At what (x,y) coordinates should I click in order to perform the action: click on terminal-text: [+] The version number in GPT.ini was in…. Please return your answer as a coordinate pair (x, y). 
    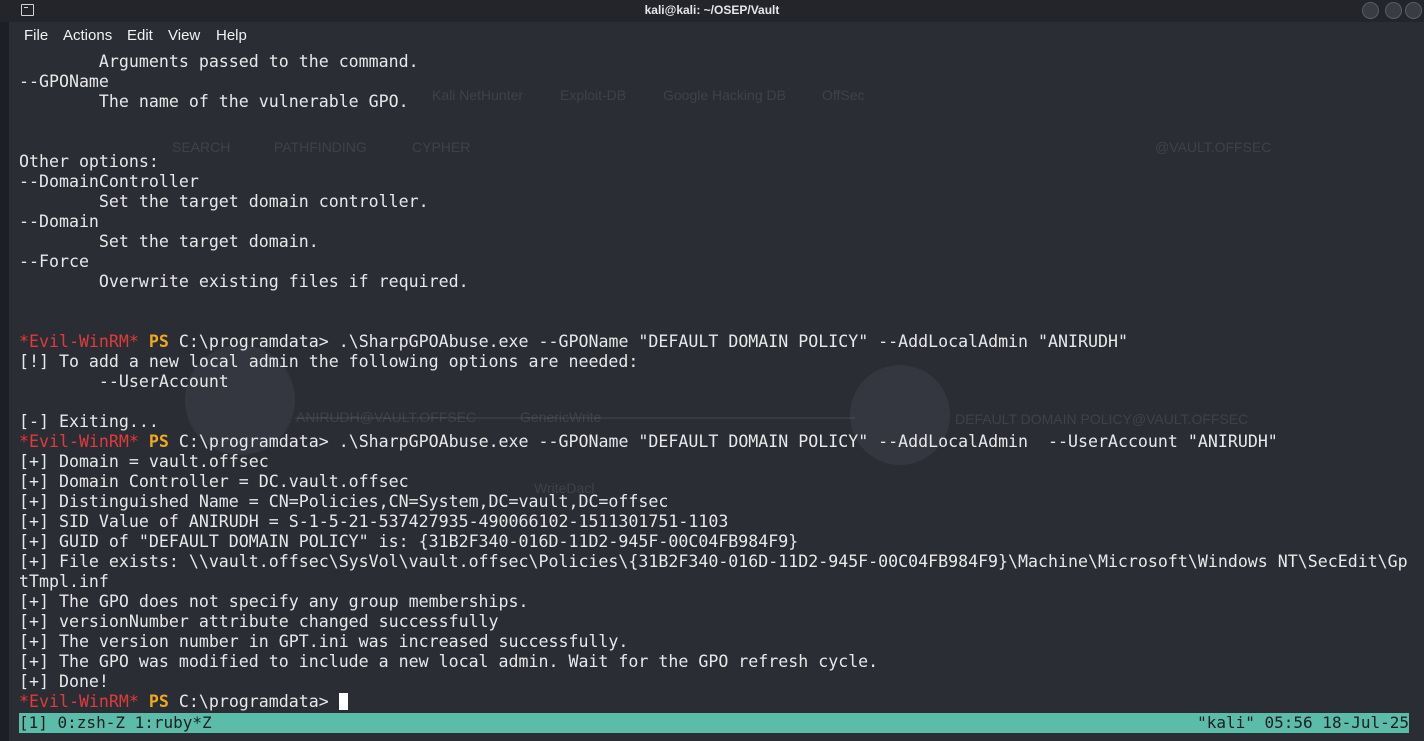
    Looking at the image, I should click on (324, 641).